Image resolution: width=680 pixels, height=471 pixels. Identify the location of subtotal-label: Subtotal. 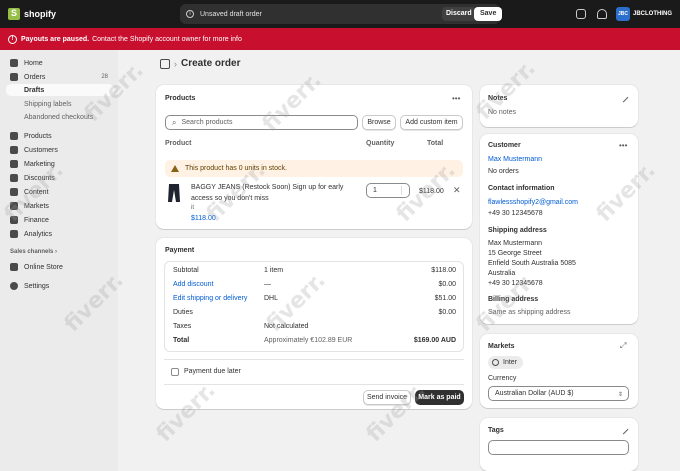
(186, 270).